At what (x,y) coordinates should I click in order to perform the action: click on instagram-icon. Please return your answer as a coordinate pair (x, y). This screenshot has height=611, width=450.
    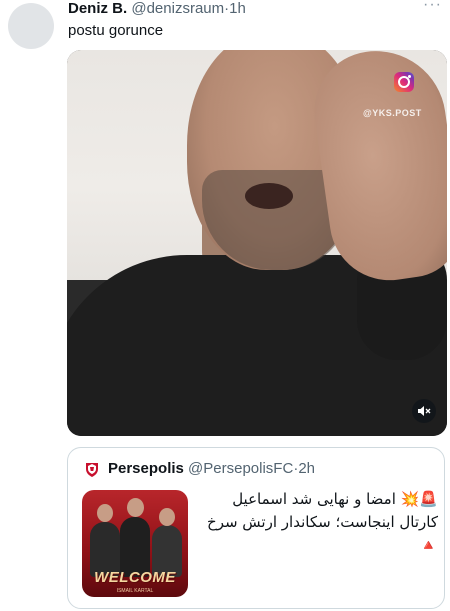
    Looking at the image, I should click on (404, 82).